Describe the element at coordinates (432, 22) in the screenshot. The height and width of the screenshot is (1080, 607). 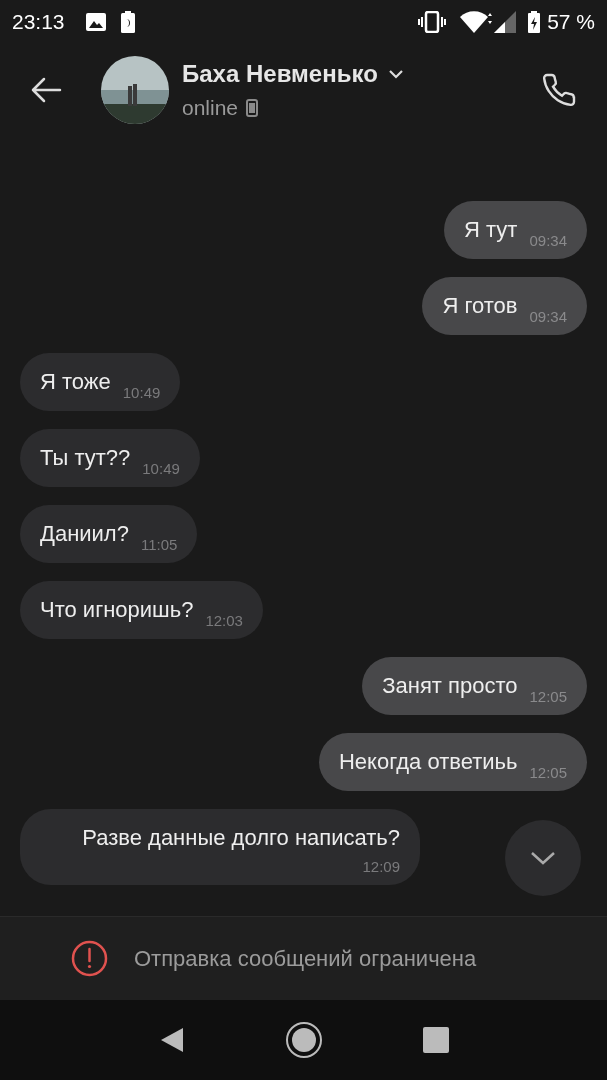
I see `vibrate-icon` at that location.